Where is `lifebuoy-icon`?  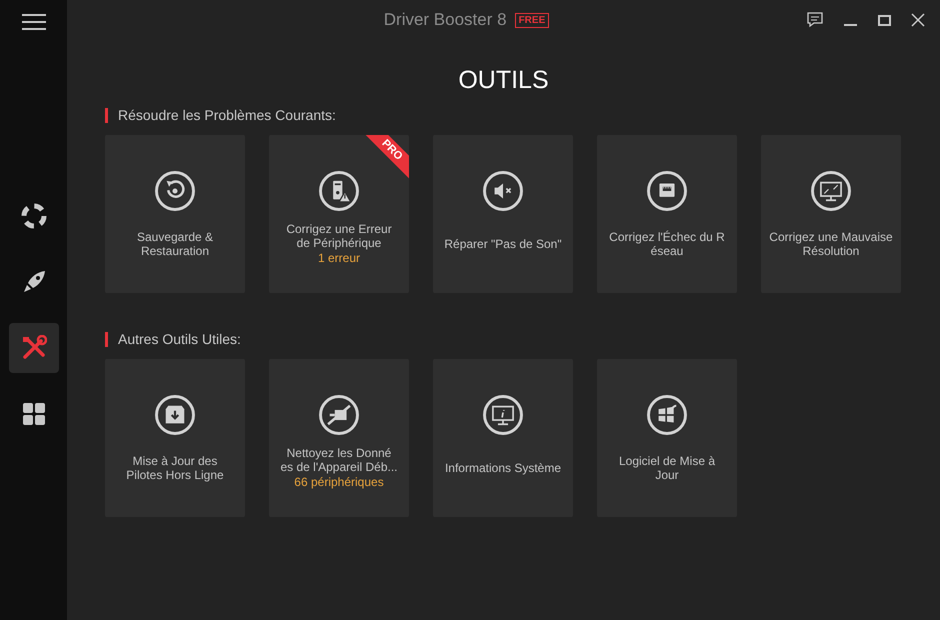
lifebuoy-icon is located at coordinates (33, 216).